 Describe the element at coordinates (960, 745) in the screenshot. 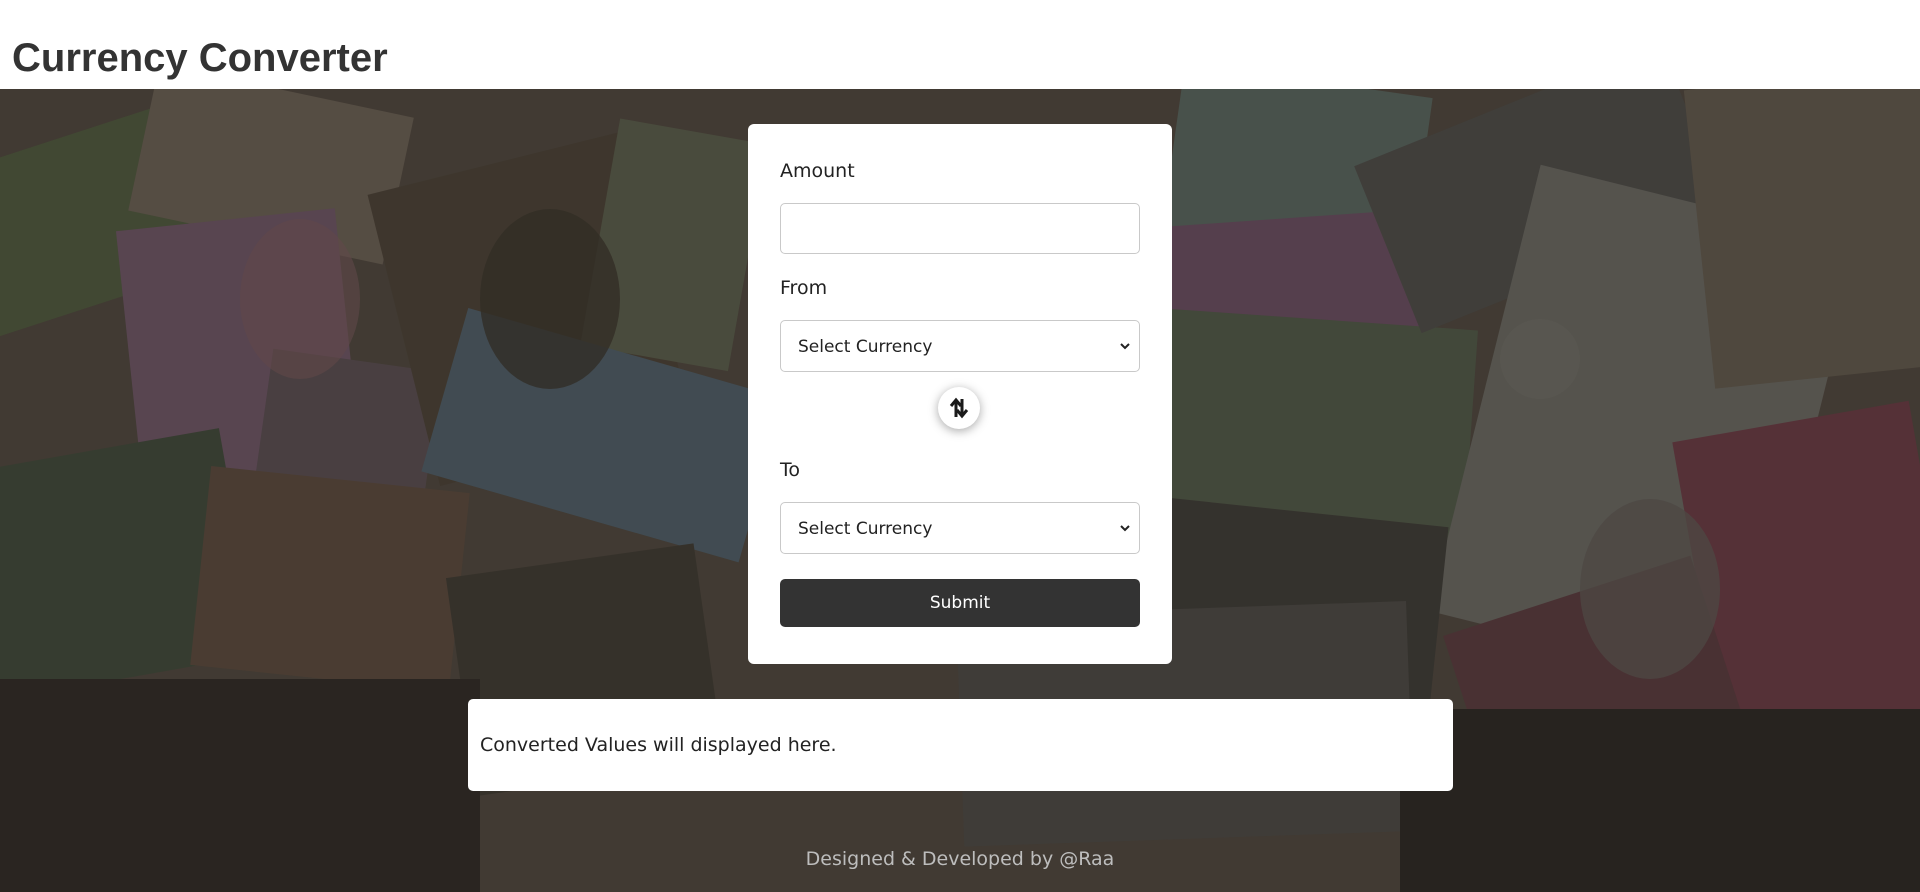

I see `result-panel: Converted Values will displayed here.` at that location.